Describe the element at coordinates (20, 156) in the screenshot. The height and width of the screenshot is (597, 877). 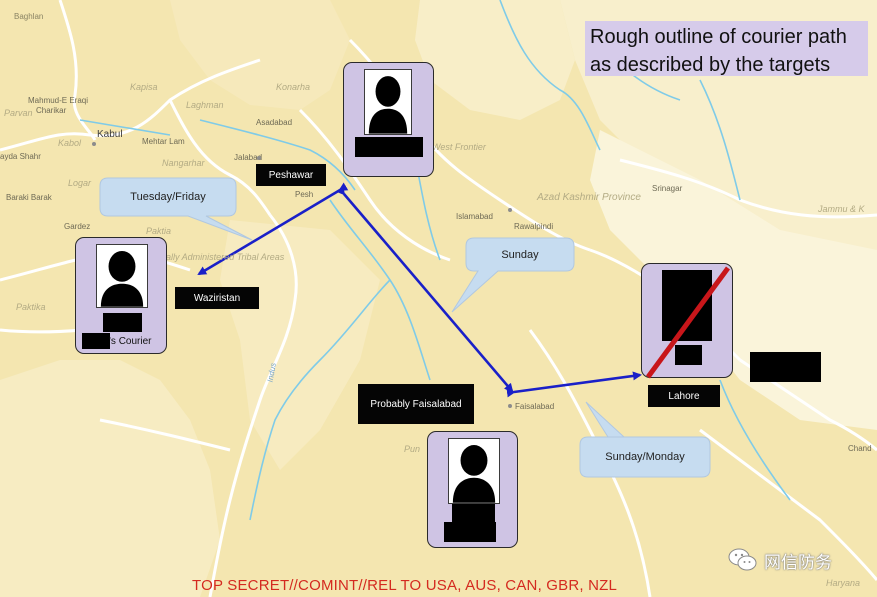
I see `place-ayda-shahr: ayda Shahr` at that location.